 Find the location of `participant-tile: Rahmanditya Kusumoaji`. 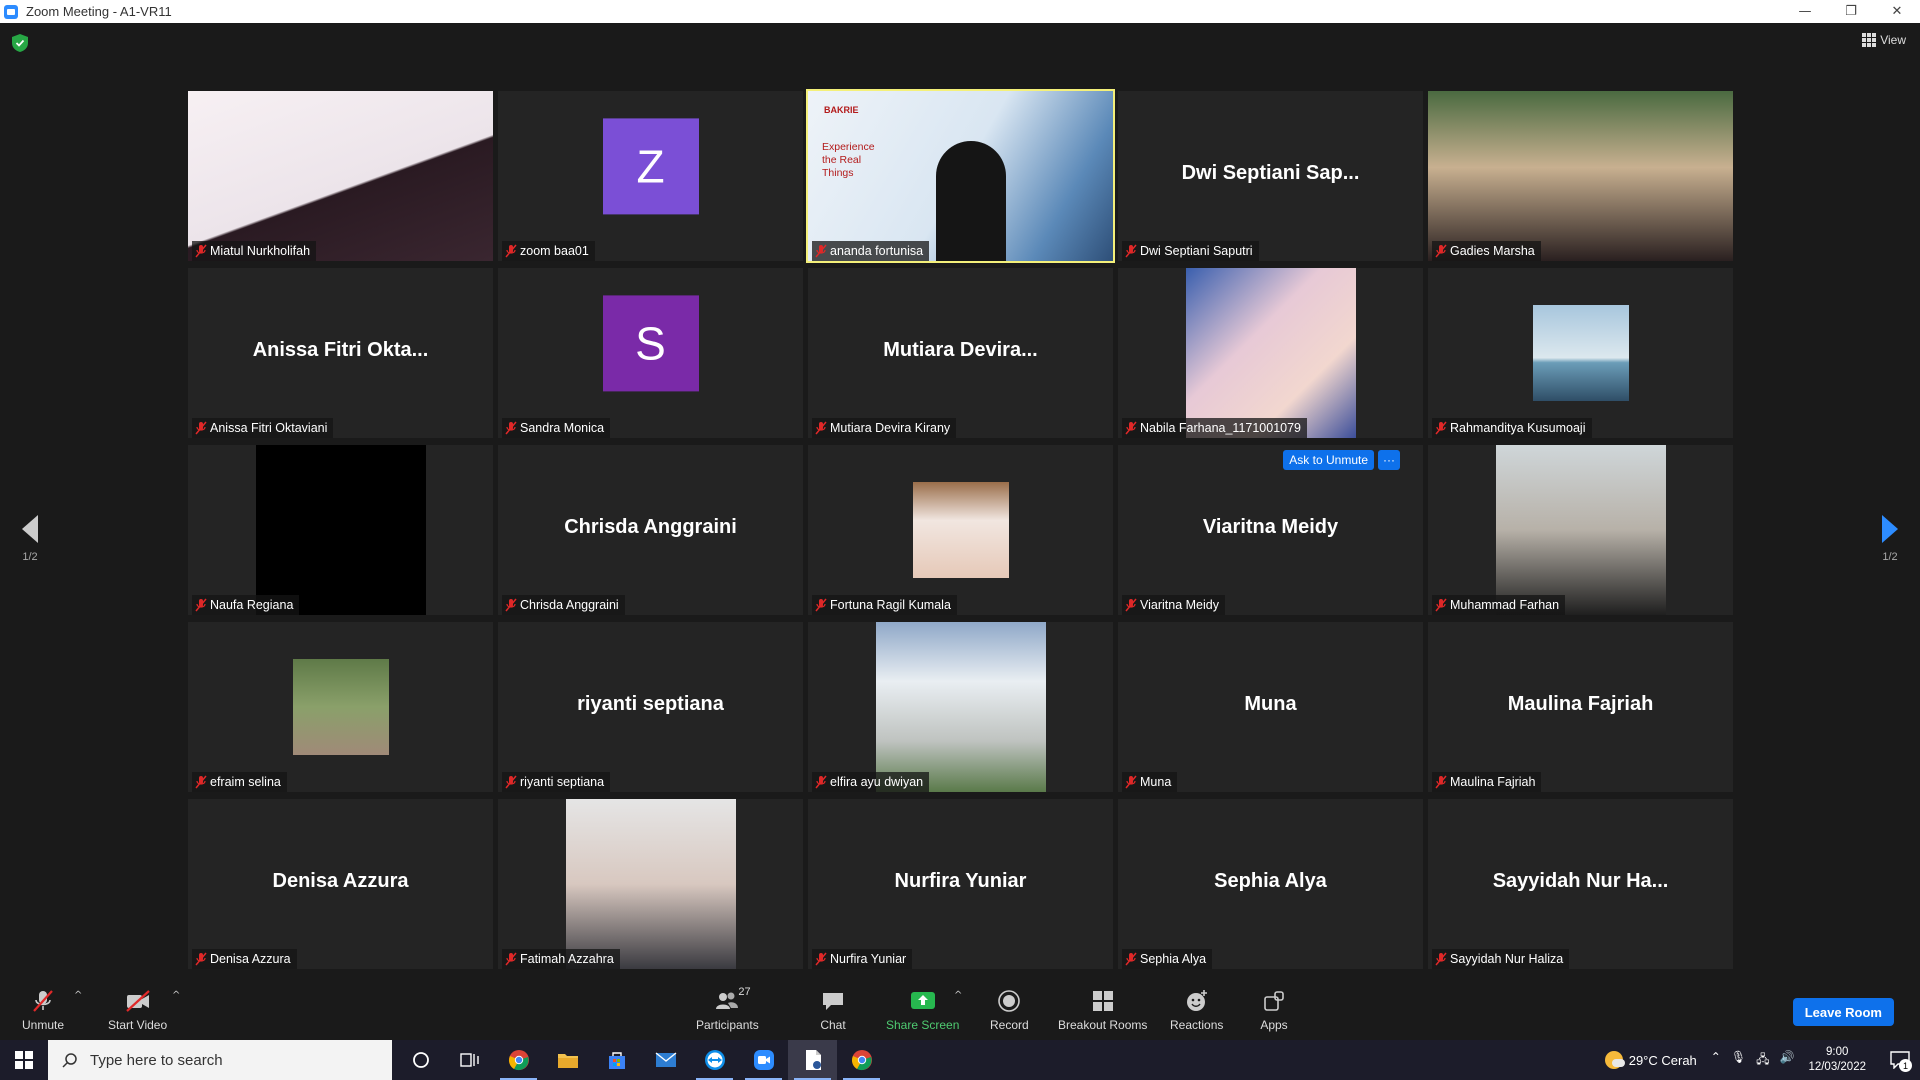

participant-tile: Rahmanditya Kusumoaji is located at coordinates (1580, 353).